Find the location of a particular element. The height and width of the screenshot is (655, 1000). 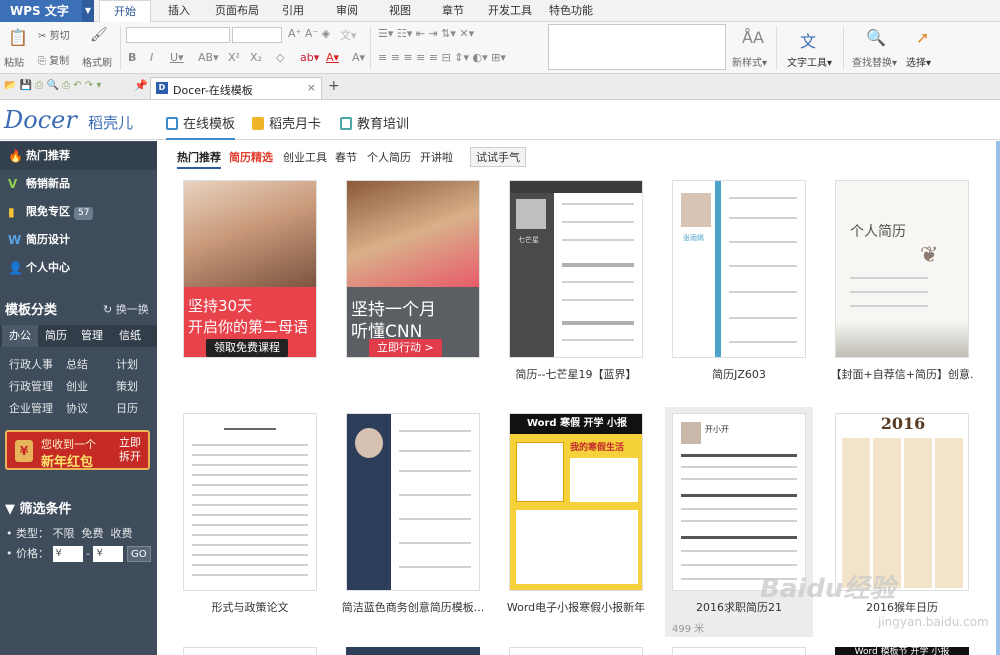

sidebar-item-bestseller: V 畅销新品 is located at coordinates (78, 184).